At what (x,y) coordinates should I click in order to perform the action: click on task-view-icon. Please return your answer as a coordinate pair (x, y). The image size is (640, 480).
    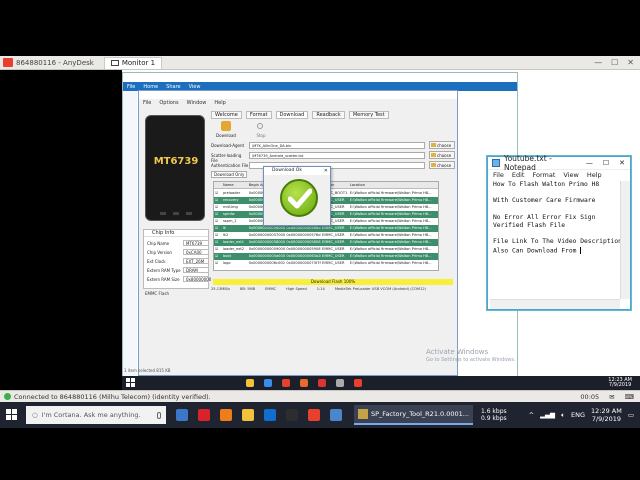
    Looking at the image, I should click on (182, 415).